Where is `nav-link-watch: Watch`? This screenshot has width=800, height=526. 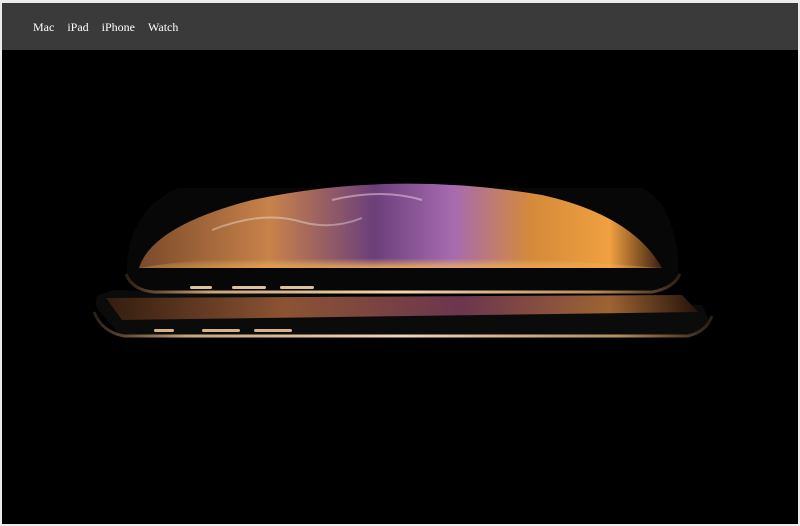 nav-link-watch: Watch is located at coordinates (163, 27).